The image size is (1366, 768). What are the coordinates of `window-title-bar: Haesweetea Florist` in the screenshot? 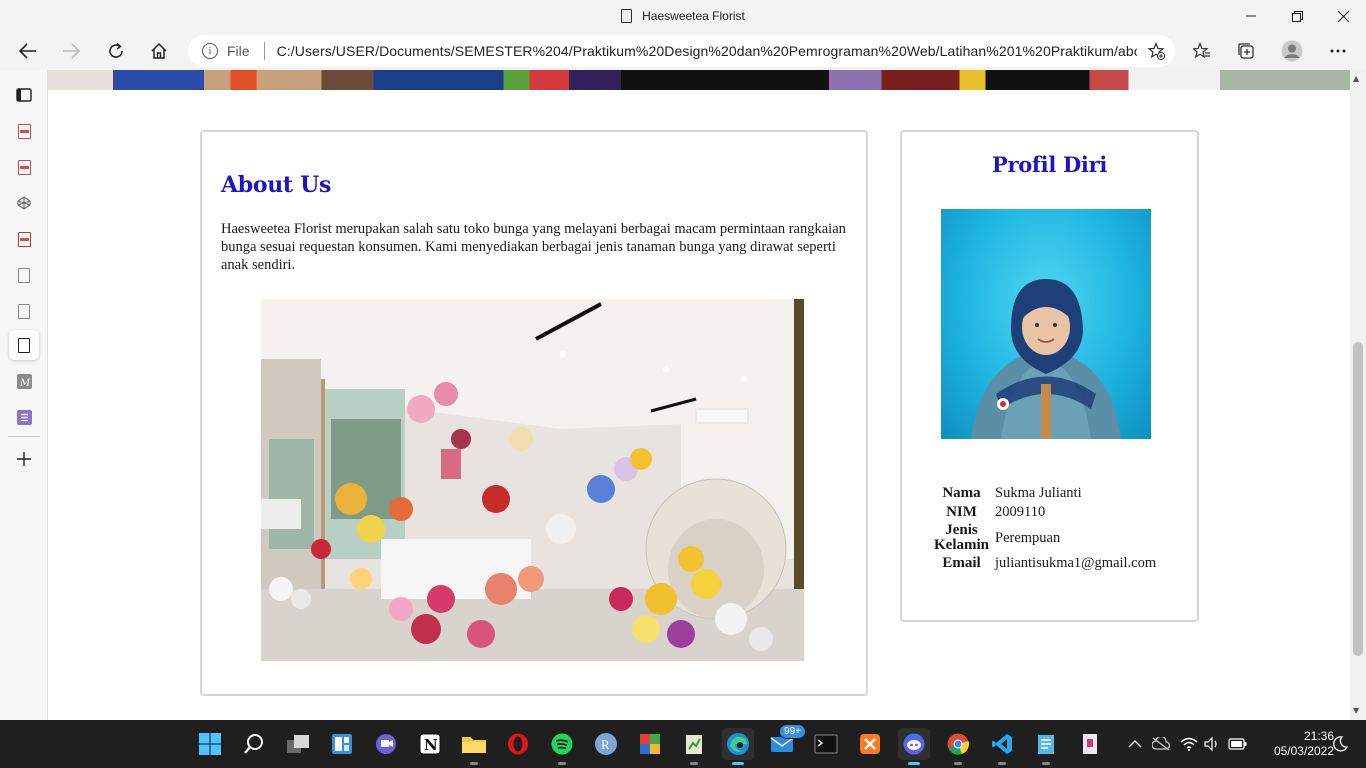 It's located at (683, 16).